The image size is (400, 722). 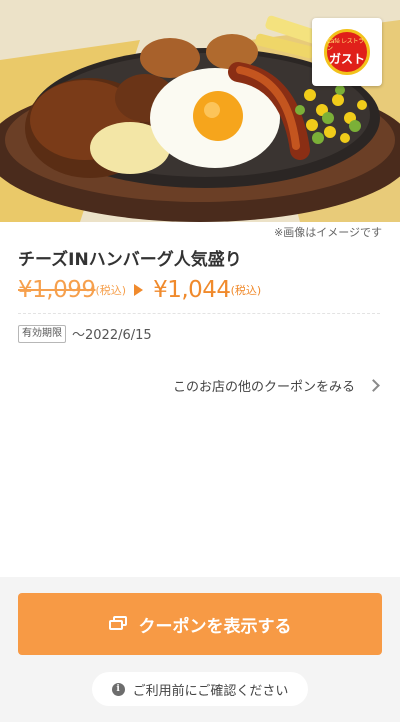 What do you see at coordinates (118, 689) in the screenshot?
I see `info-icon: i` at bounding box center [118, 689].